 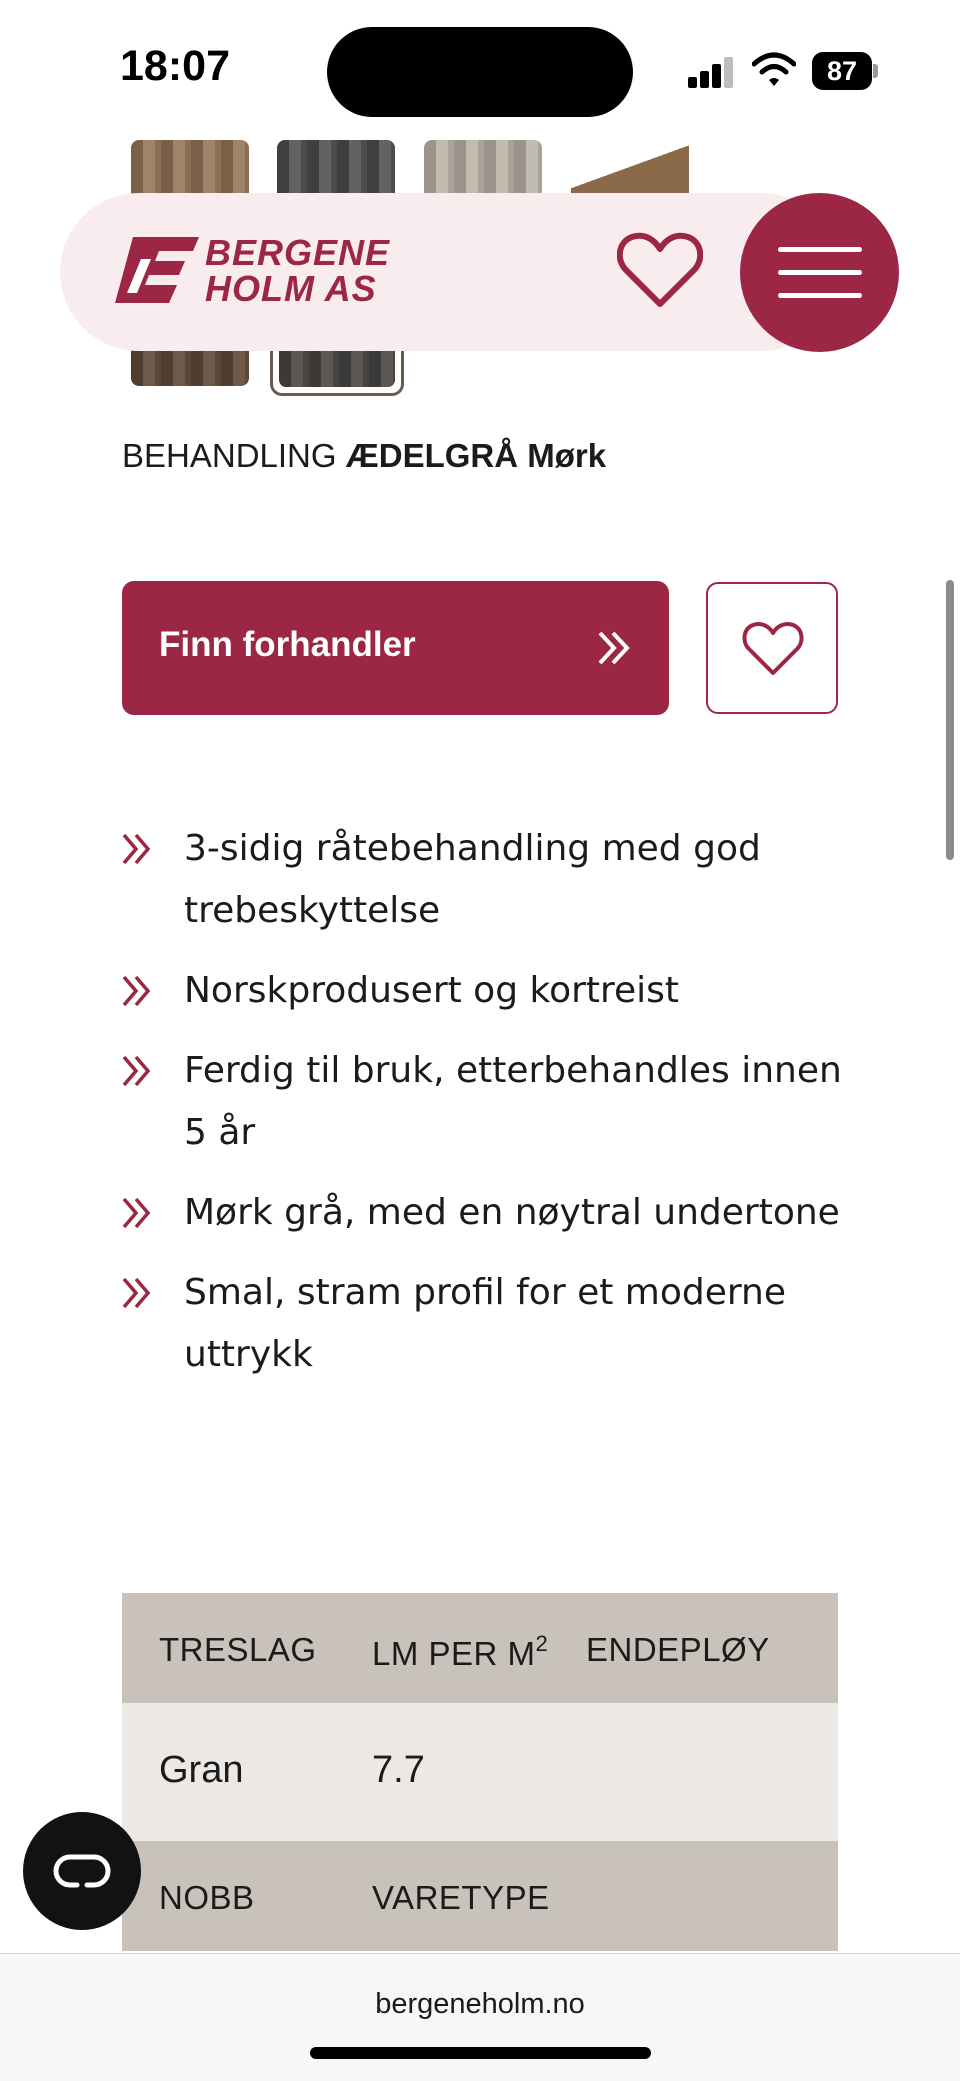 I want to click on wifi-icon, so click(x=774, y=69).